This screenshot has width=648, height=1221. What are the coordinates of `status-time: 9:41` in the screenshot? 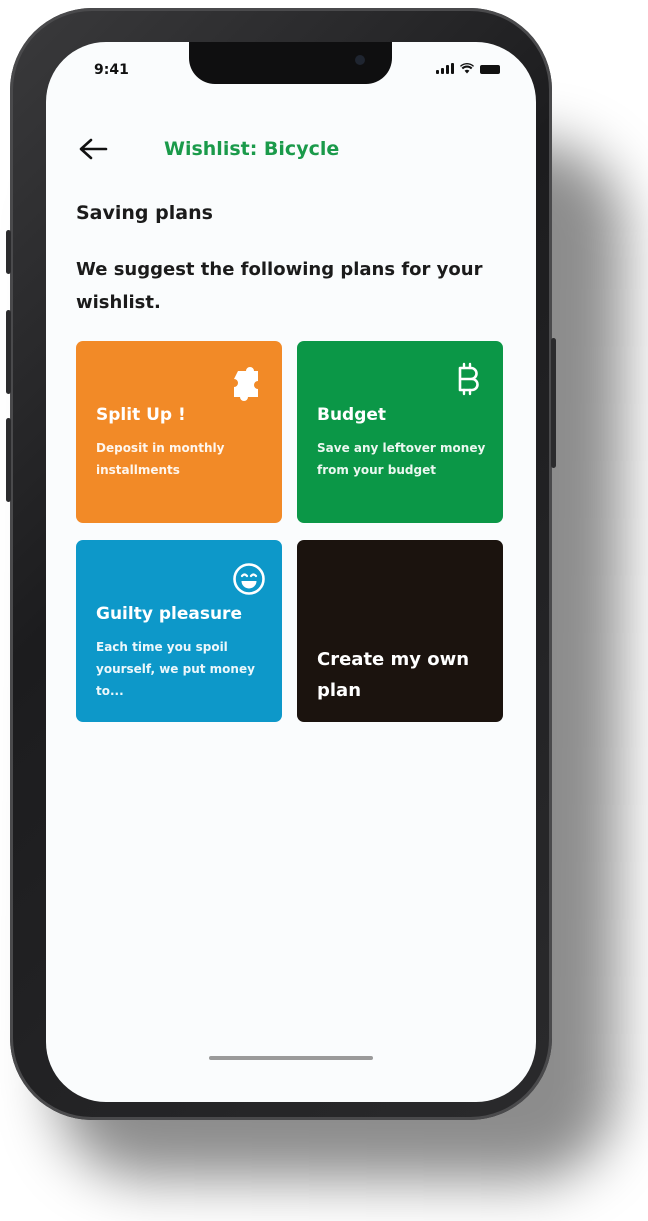 It's located at (111, 70).